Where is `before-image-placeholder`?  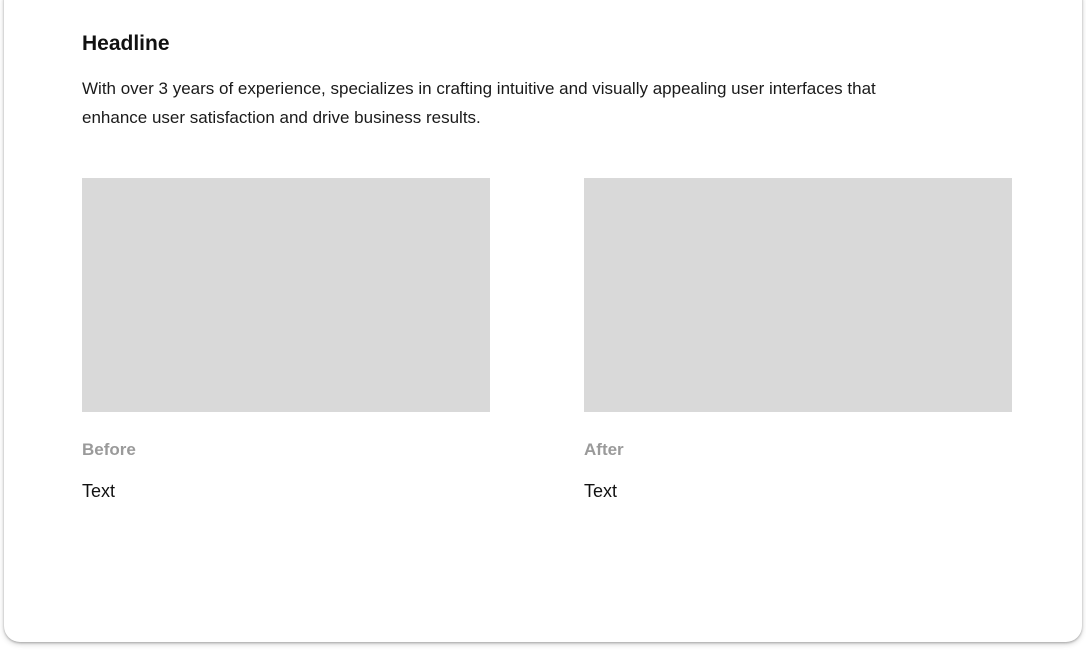 before-image-placeholder is located at coordinates (286, 295).